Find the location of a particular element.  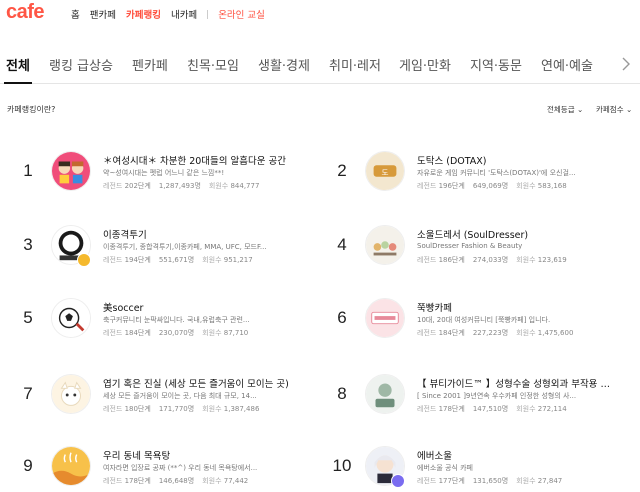

cafe-description: SoulDresser Fashion & Beauty is located at coordinates (470, 246).